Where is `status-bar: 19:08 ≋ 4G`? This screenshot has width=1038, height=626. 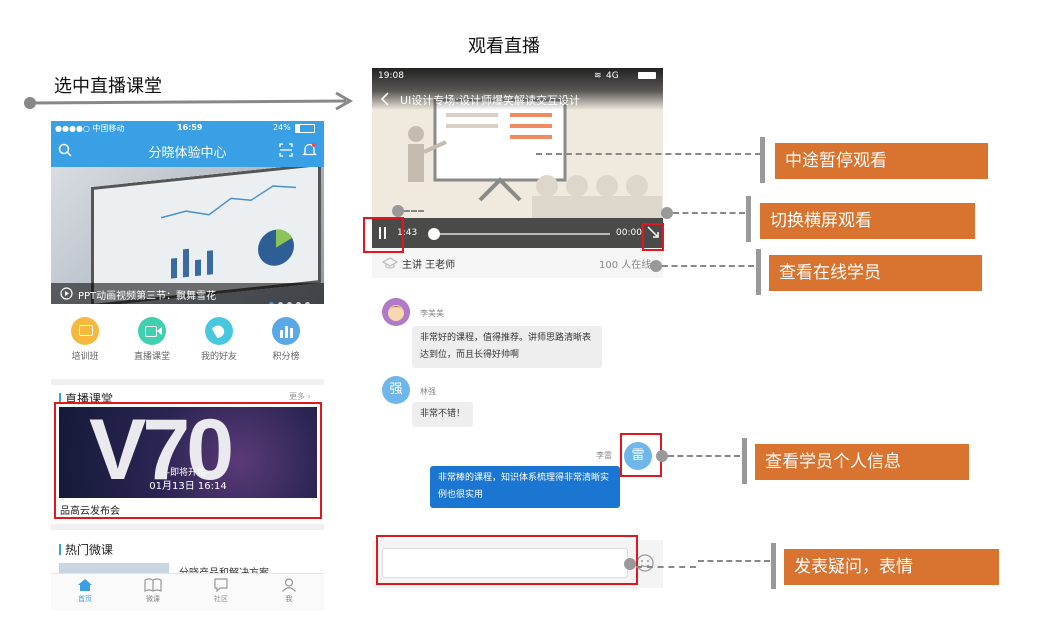
status-bar: 19:08 ≋ 4G is located at coordinates (518, 76).